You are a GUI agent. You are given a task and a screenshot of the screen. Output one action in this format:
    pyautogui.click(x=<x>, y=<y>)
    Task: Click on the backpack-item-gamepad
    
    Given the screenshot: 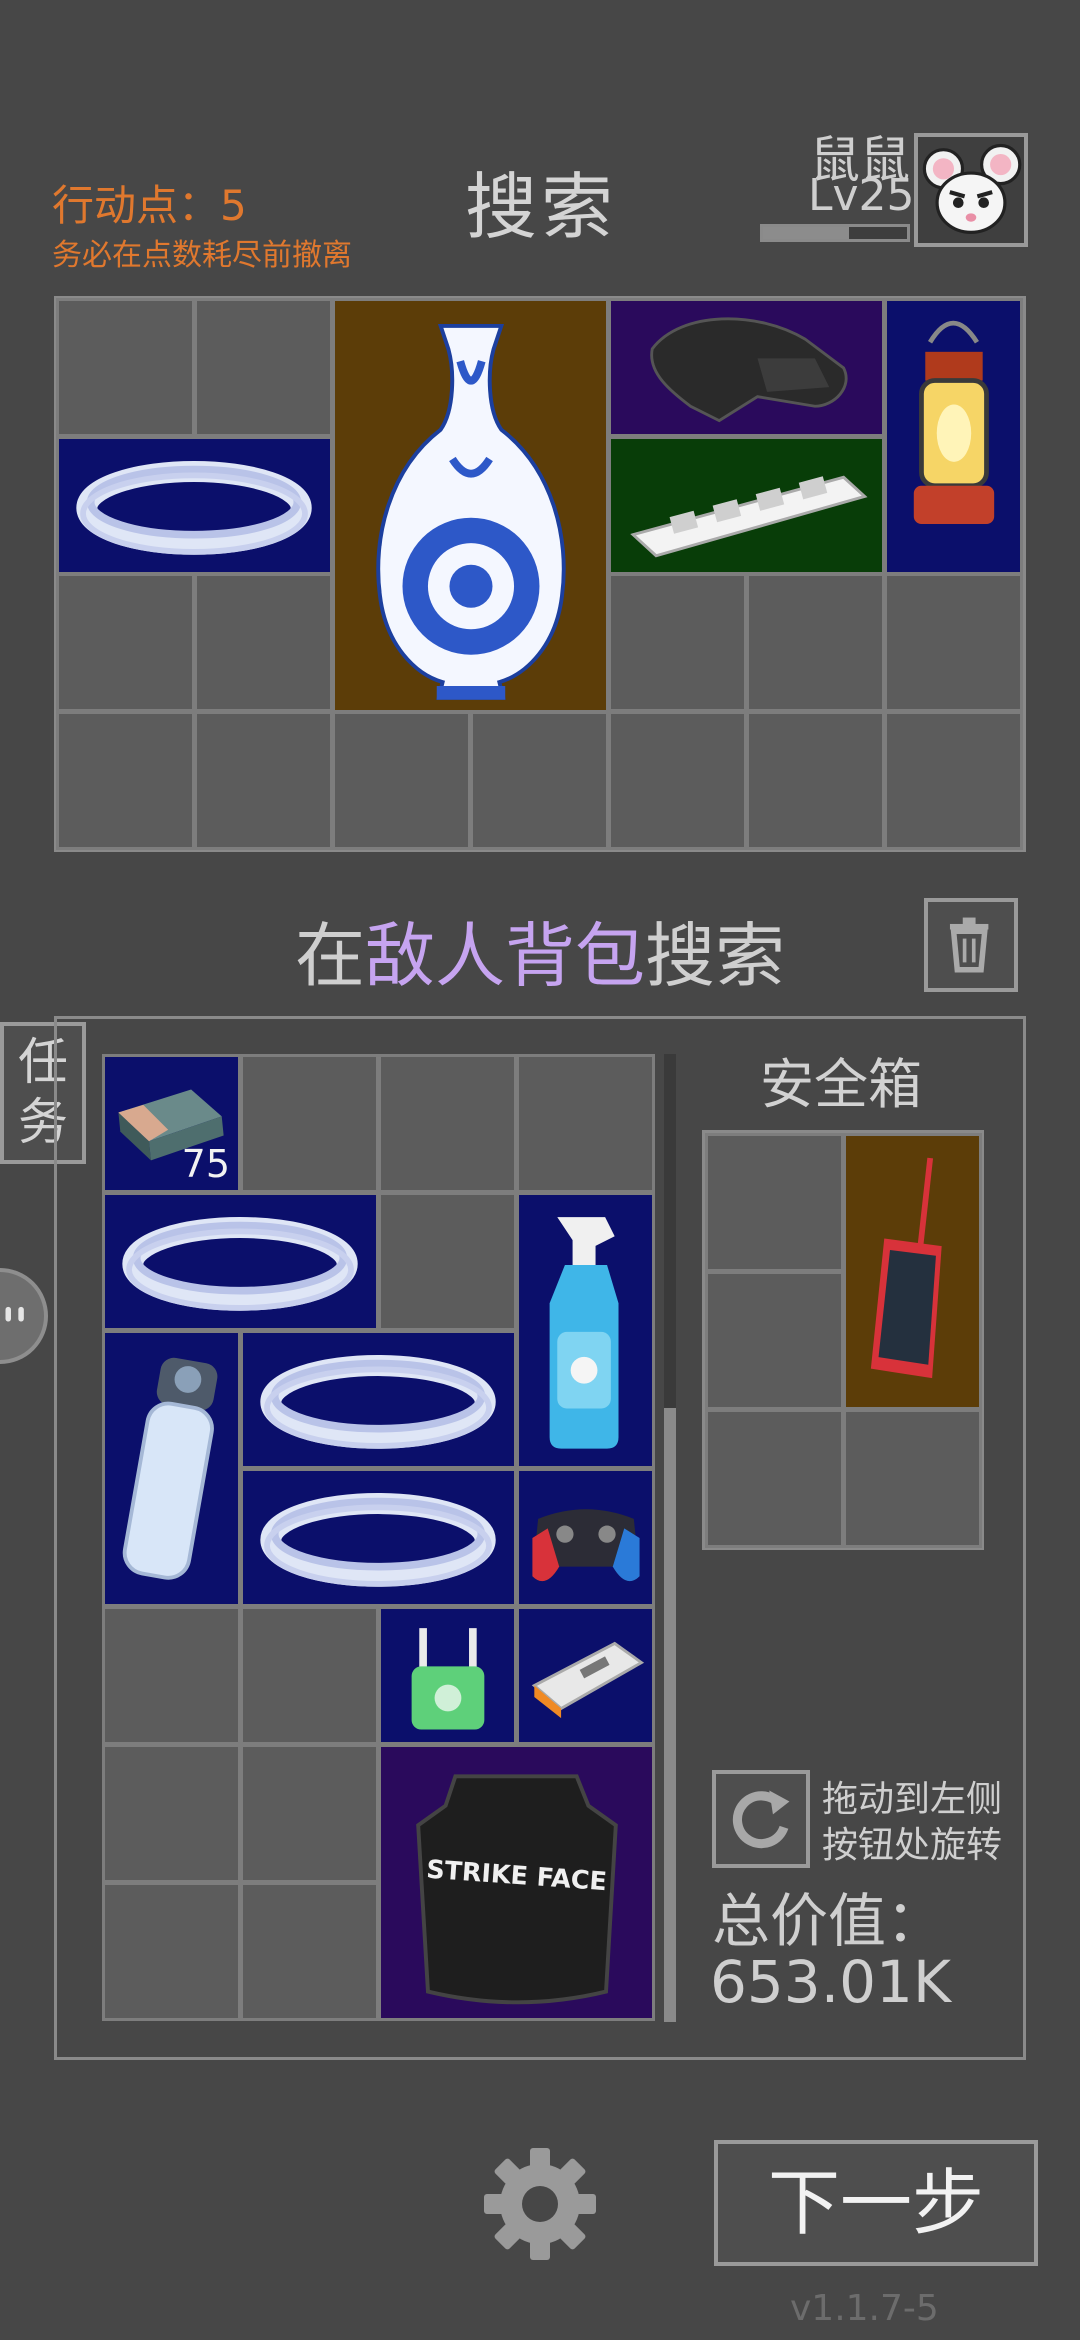 What is the action you would take?
    pyautogui.click(x=585, y=1537)
    